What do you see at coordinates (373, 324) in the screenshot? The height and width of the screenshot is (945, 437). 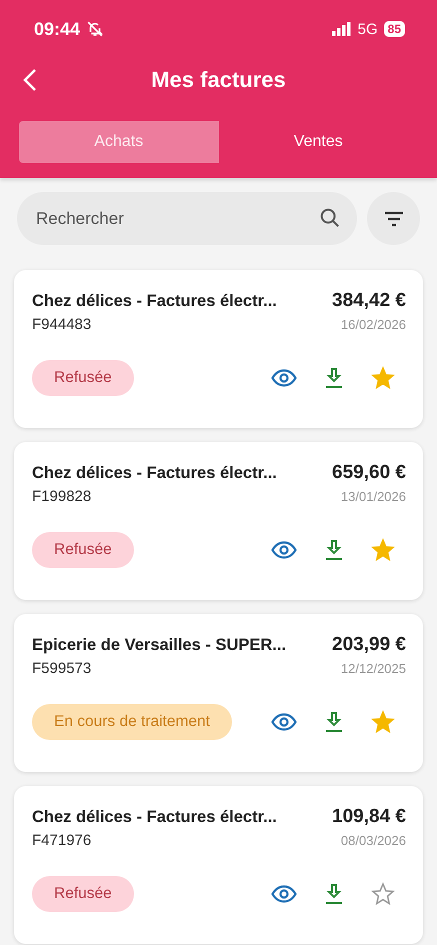 I see `invoice-date: 16/02/2026` at bounding box center [373, 324].